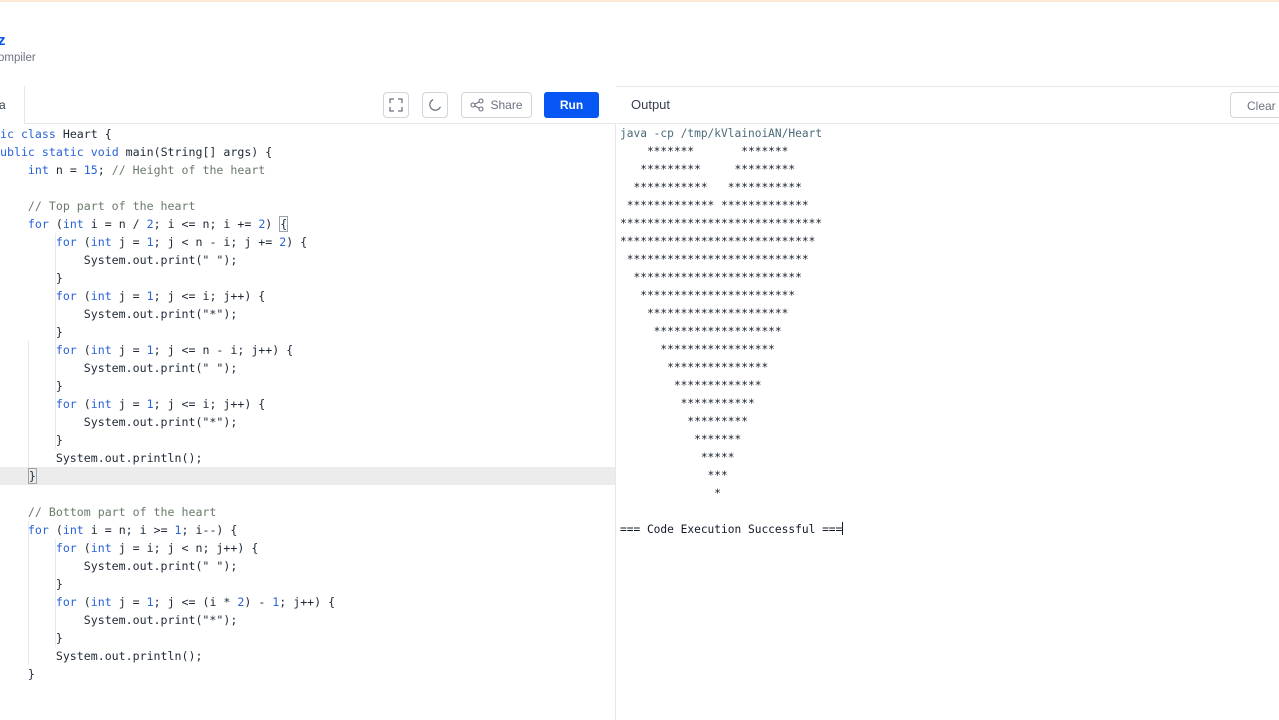 The image size is (1279, 720). What do you see at coordinates (687, 403) in the screenshot?
I see `output-line: ***********` at bounding box center [687, 403].